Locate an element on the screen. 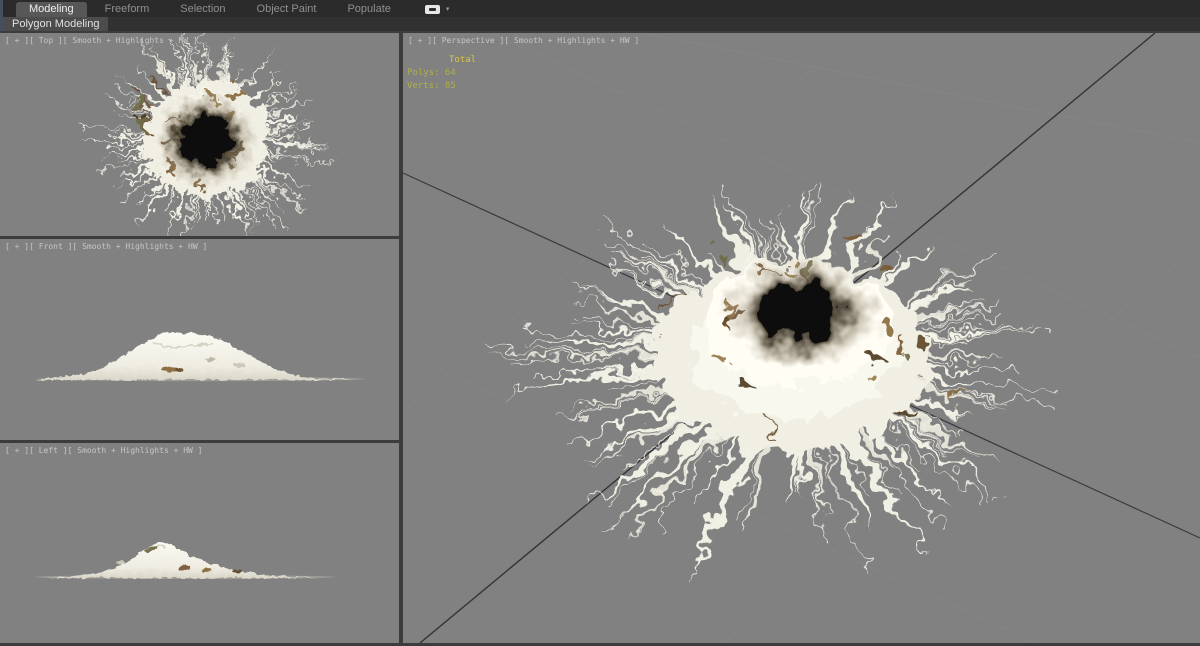 This screenshot has height=646, width=1200. tab-freeform: Freeform is located at coordinates (127, 9).